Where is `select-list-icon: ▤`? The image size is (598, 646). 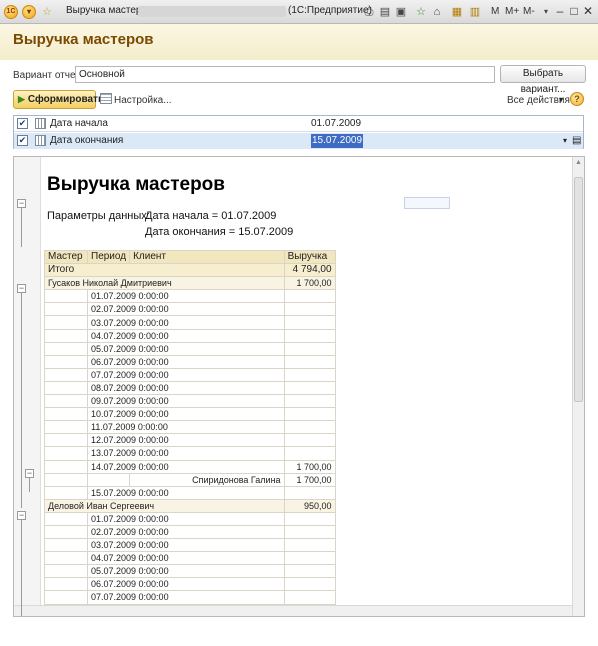 select-list-icon: ▤ is located at coordinates (576, 141).